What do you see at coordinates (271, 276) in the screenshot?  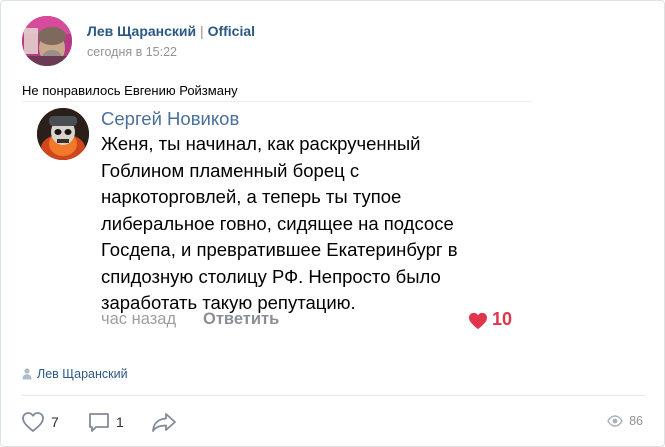 I see `comment-line: спидозную столицу РФ. Непросто было` at bounding box center [271, 276].